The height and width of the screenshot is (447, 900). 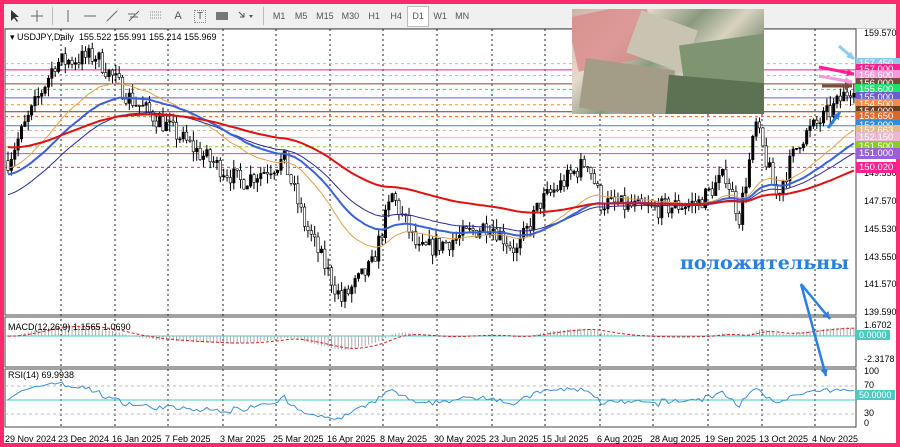 What do you see at coordinates (879, 359) in the screenshot?
I see `macd-axis-label: -2.3178` at bounding box center [879, 359].